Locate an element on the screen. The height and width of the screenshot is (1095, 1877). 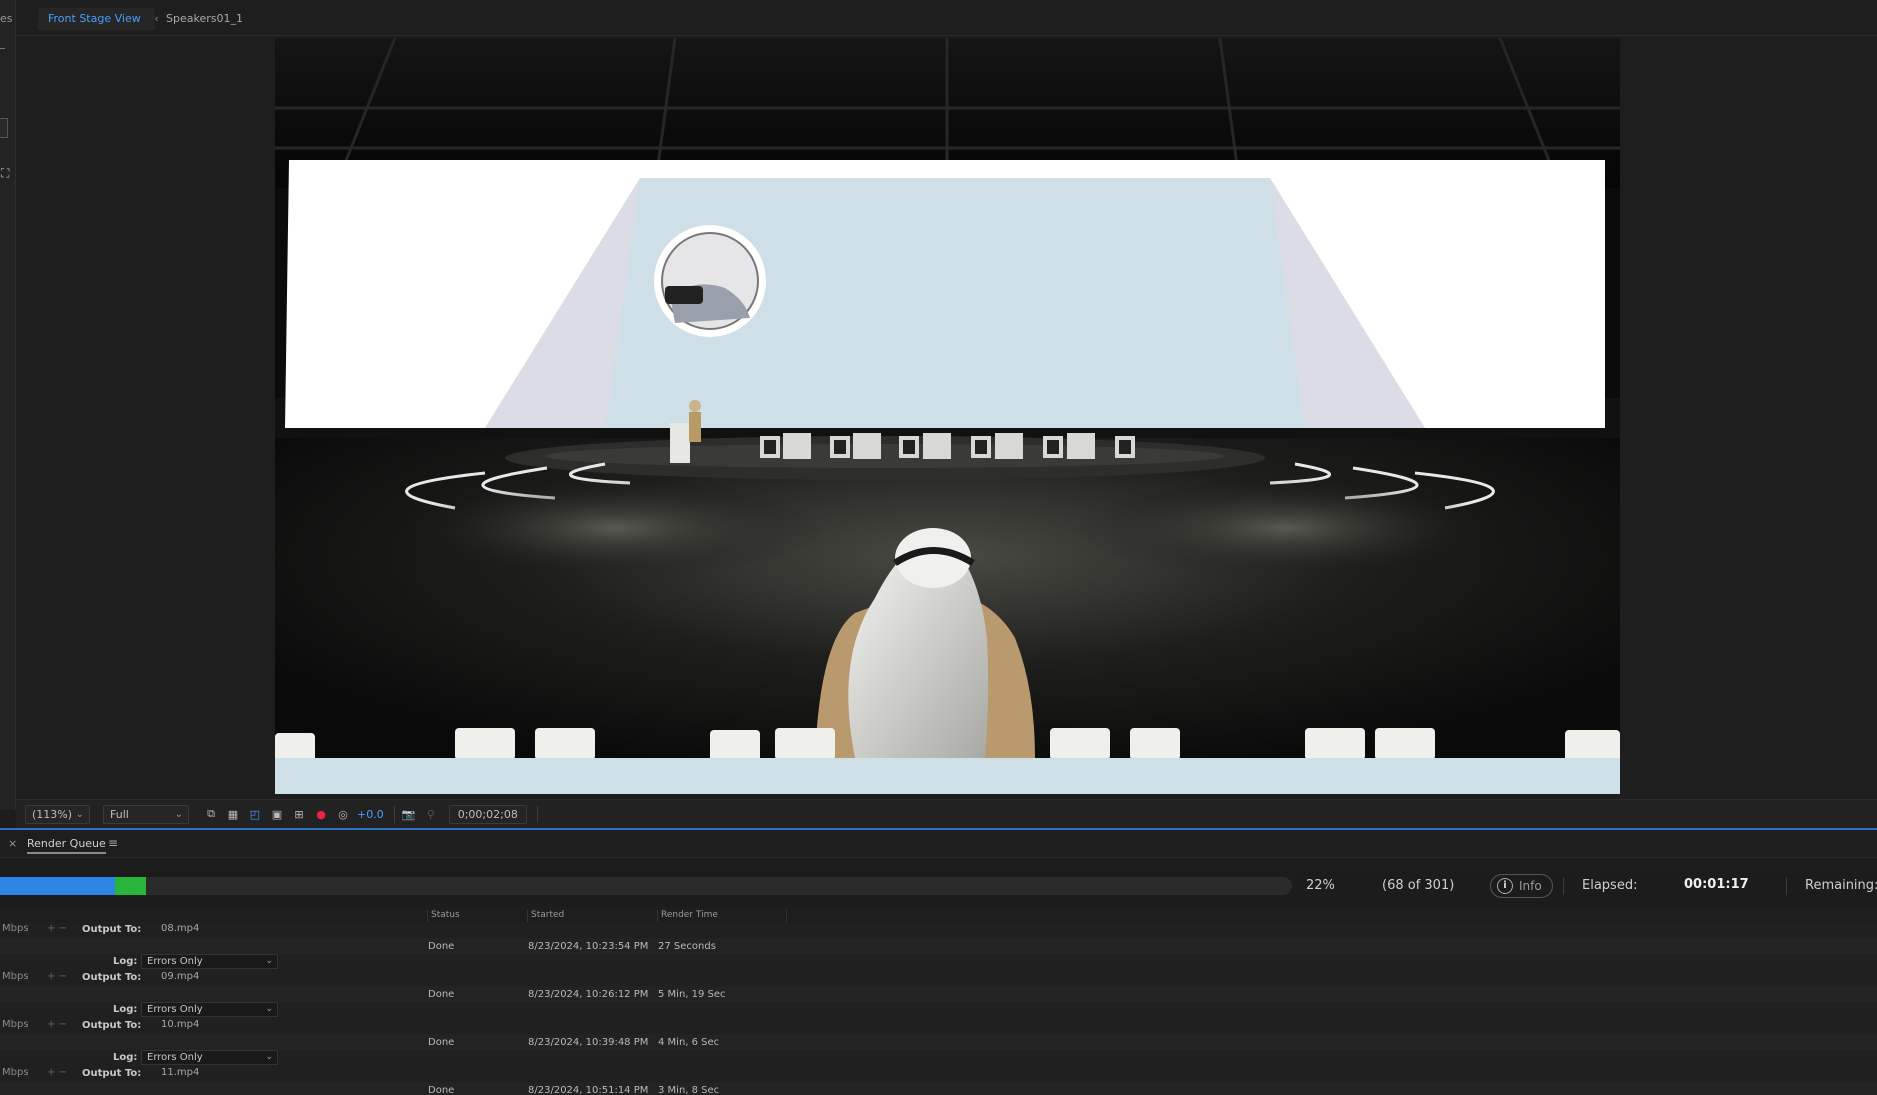
render-started: 8/23/2024, 10:23:54 PM is located at coordinates (588, 946).